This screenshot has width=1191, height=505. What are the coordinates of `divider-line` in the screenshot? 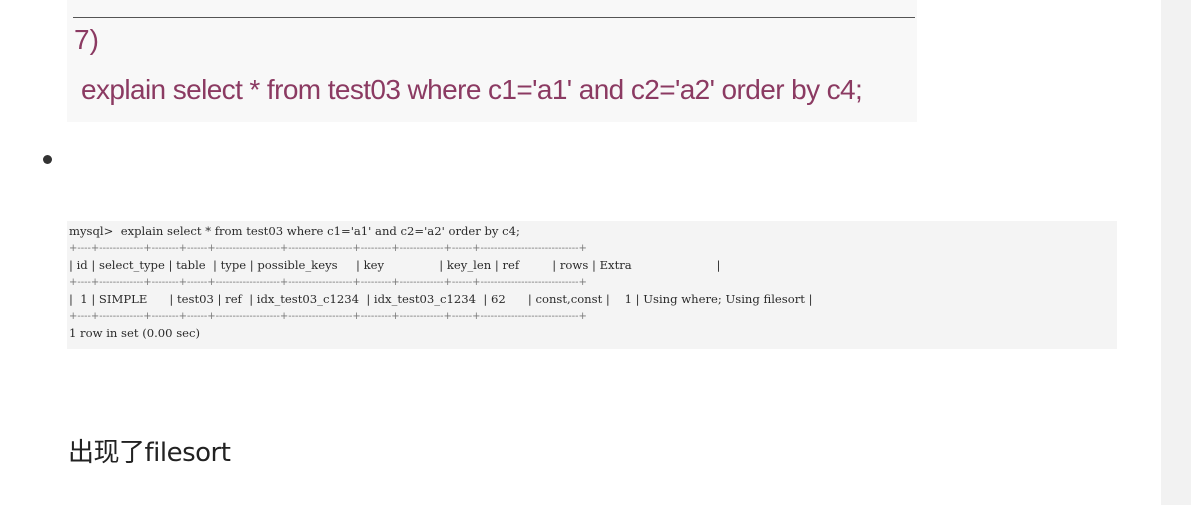 It's located at (494, 17).